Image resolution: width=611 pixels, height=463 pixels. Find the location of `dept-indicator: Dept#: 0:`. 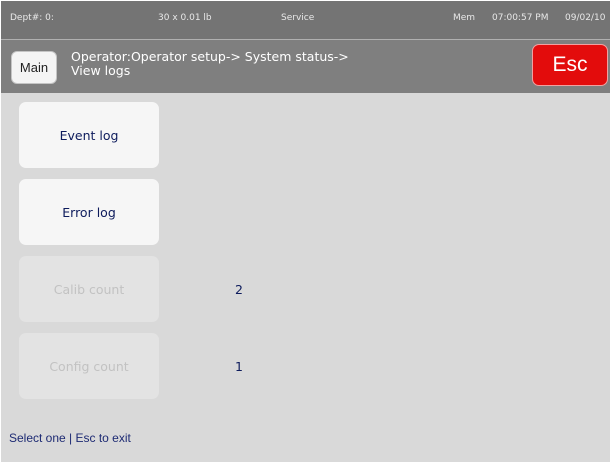

dept-indicator: Dept#: 0: is located at coordinates (32, 18).